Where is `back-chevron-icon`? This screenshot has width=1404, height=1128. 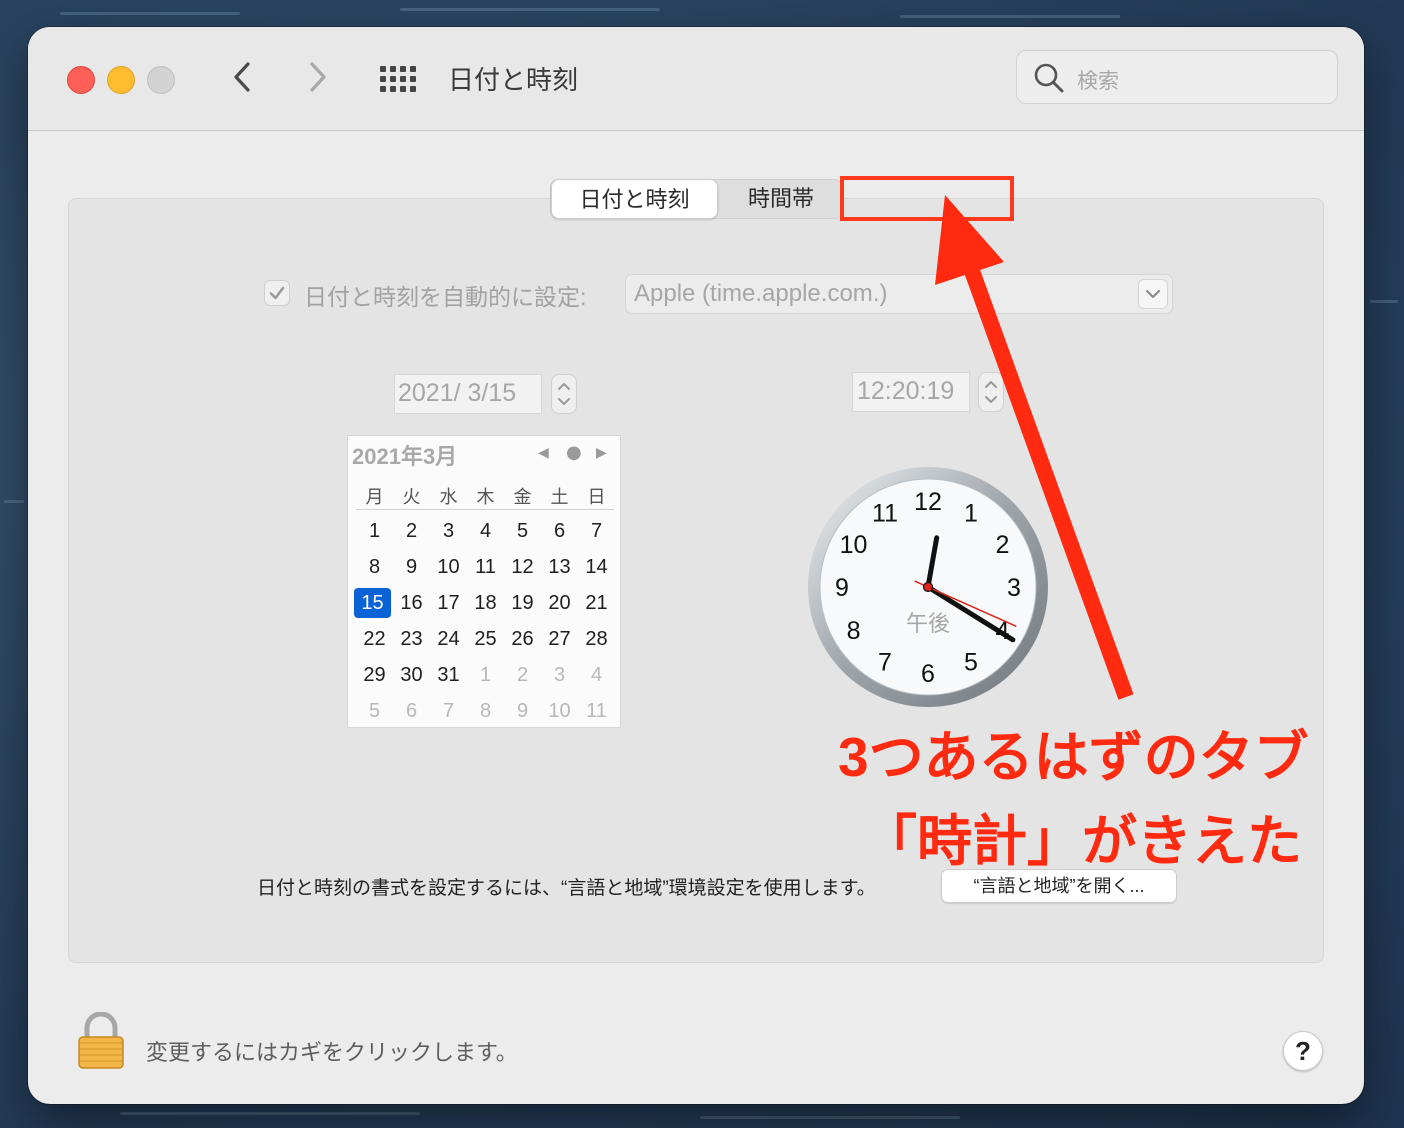
back-chevron-icon is located at coordinates (242, 77).